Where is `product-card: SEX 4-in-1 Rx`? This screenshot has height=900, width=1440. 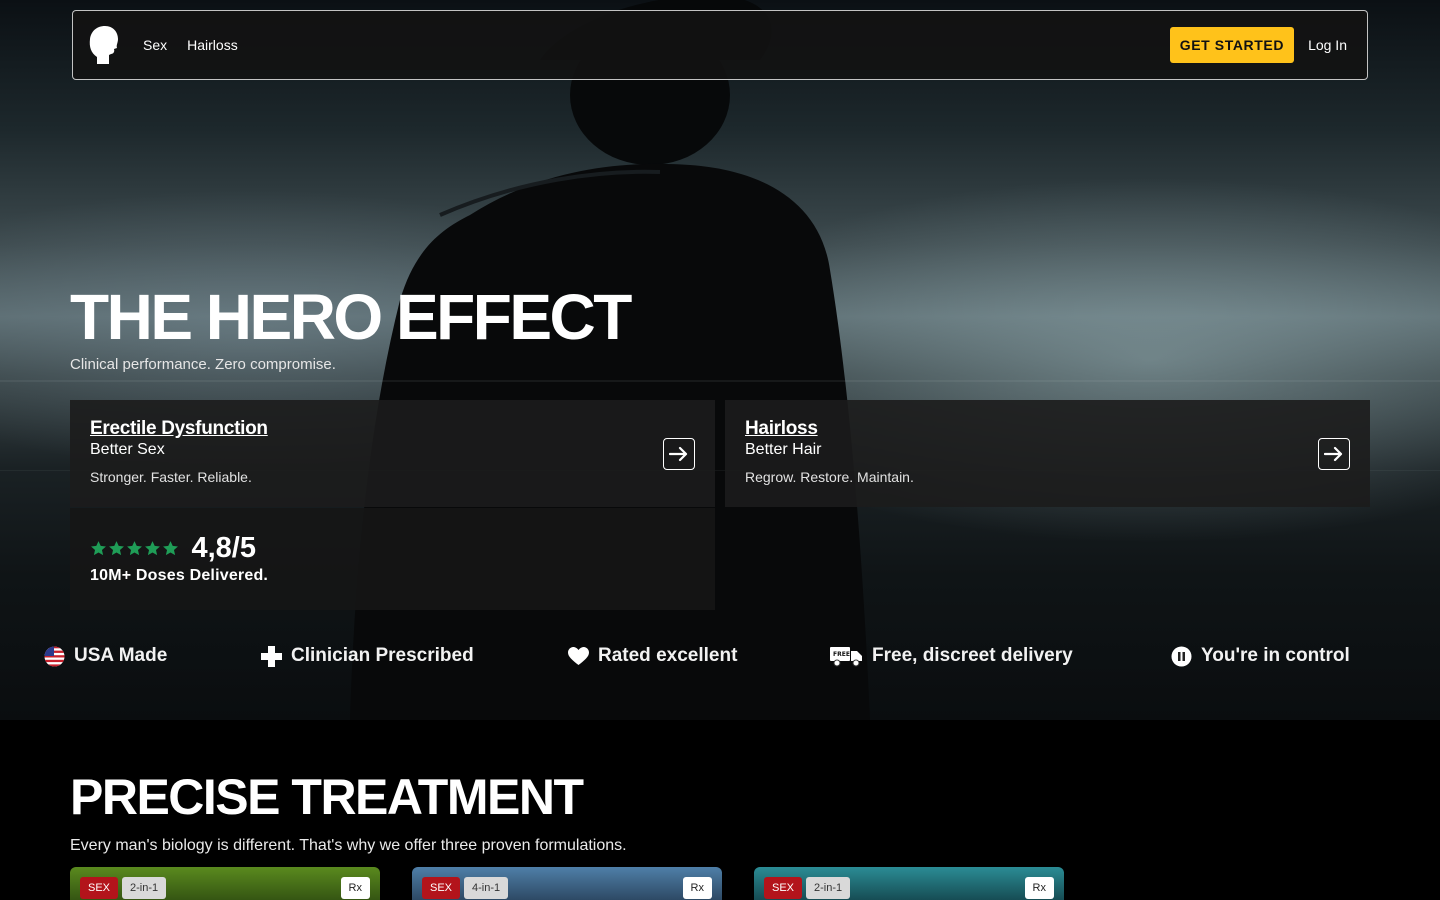 product-card: SEX 4-in-1 Rx is located at coordinates (567, 883).